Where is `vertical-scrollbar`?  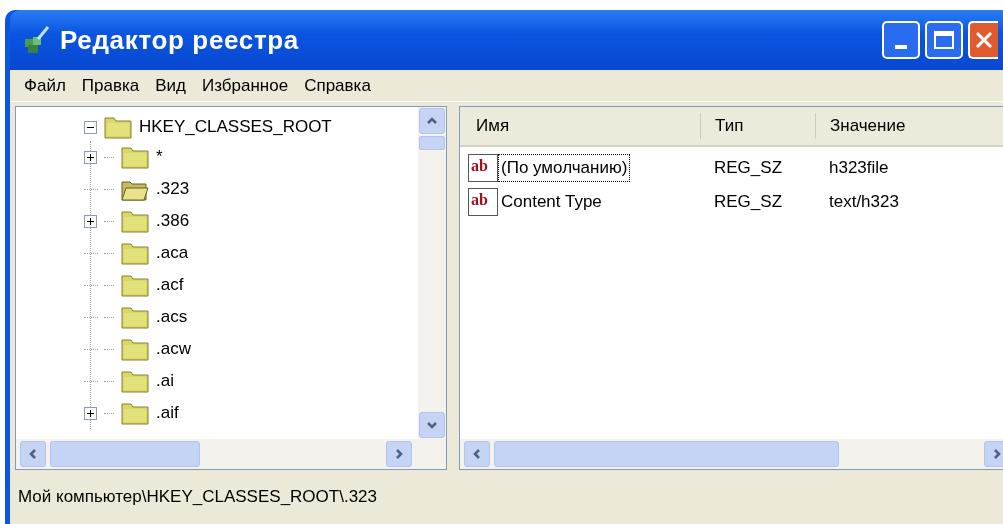
vertical-scrollbar is located at coordinates (432, 273).